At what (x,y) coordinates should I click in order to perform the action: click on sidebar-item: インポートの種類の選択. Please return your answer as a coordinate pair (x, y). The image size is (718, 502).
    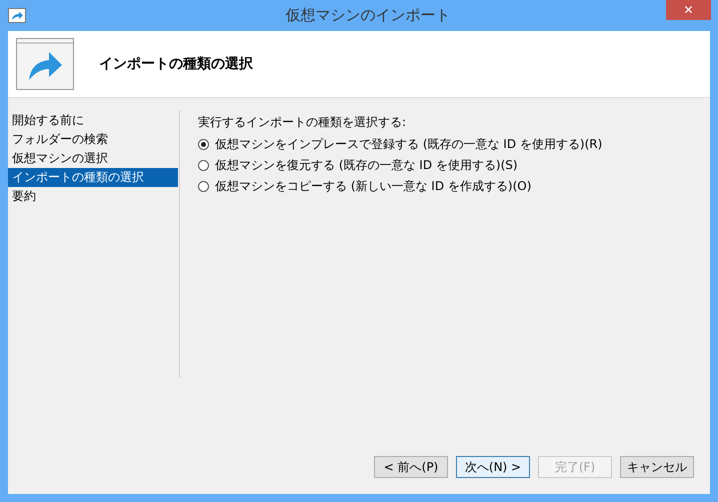
    Looking at the image, I should click on (93, 177).